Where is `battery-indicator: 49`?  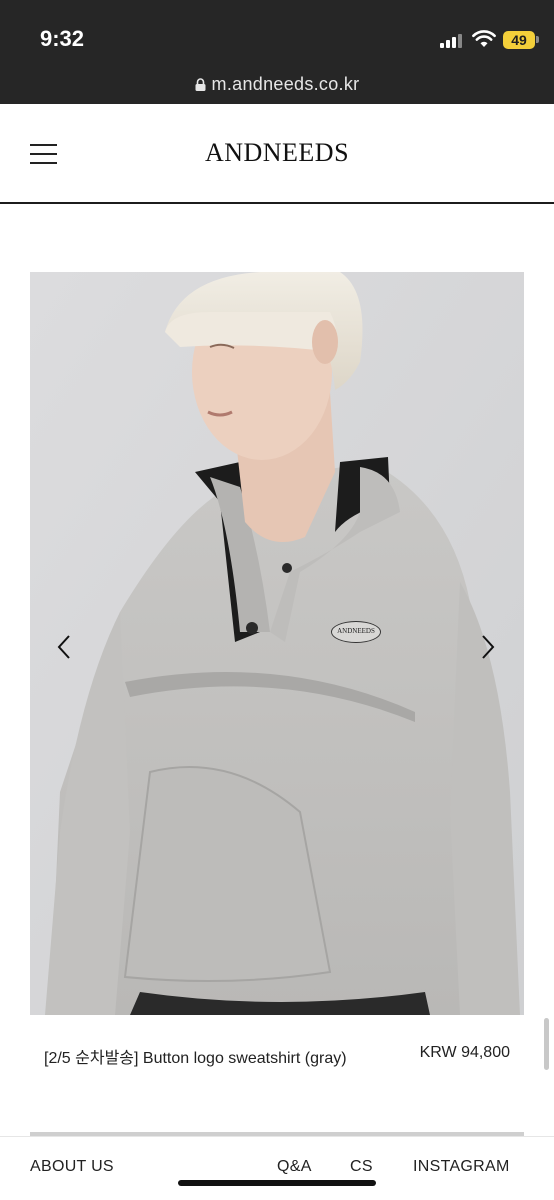
battery-indicator: 49 is located at coordinates (519, 40).